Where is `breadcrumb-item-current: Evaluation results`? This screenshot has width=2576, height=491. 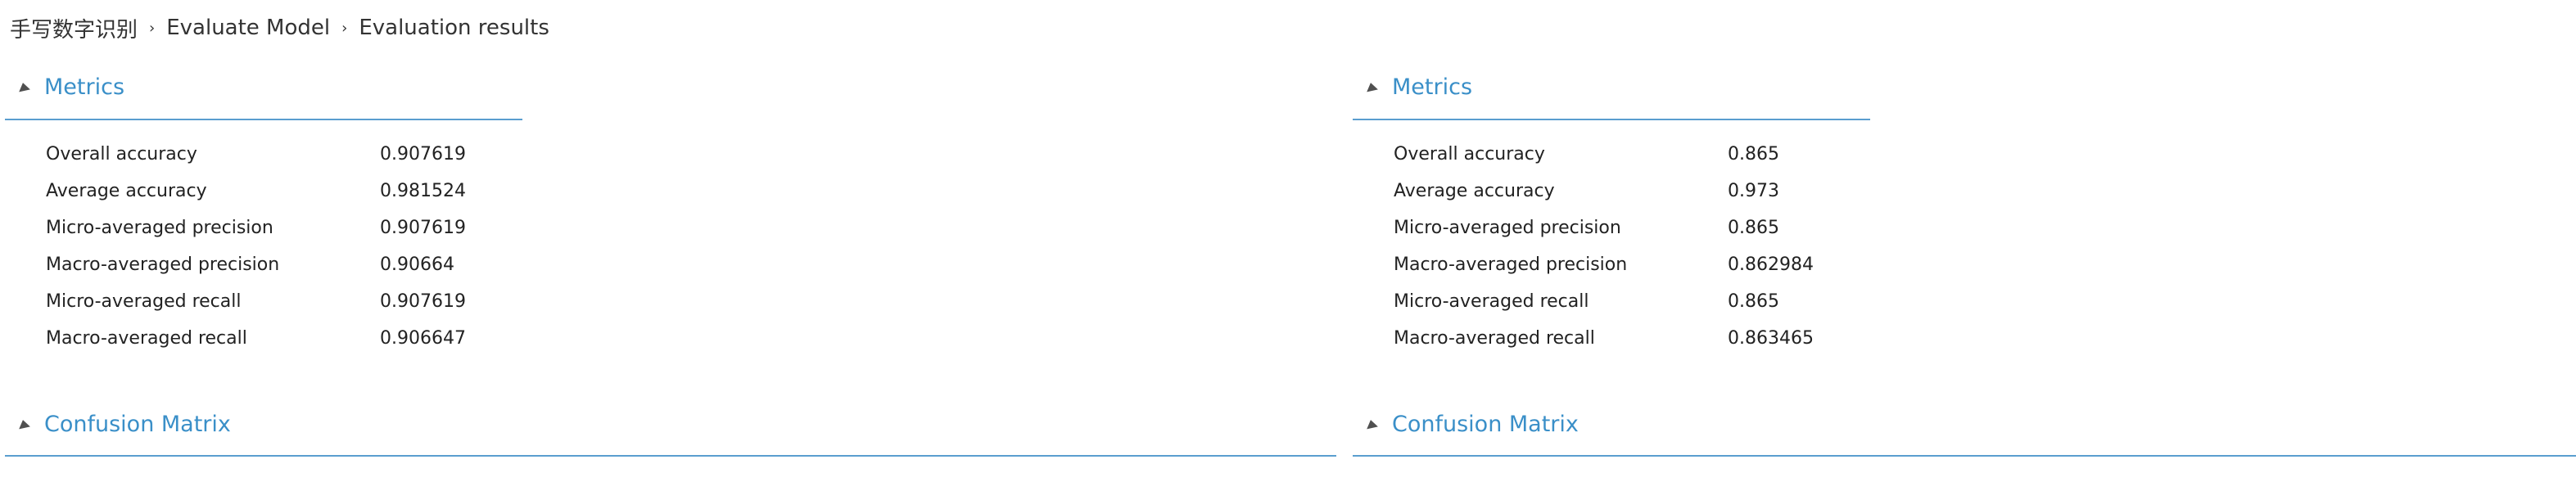 breadcrumb-item-current: Evaluation results is located at coordinates (454, 28).